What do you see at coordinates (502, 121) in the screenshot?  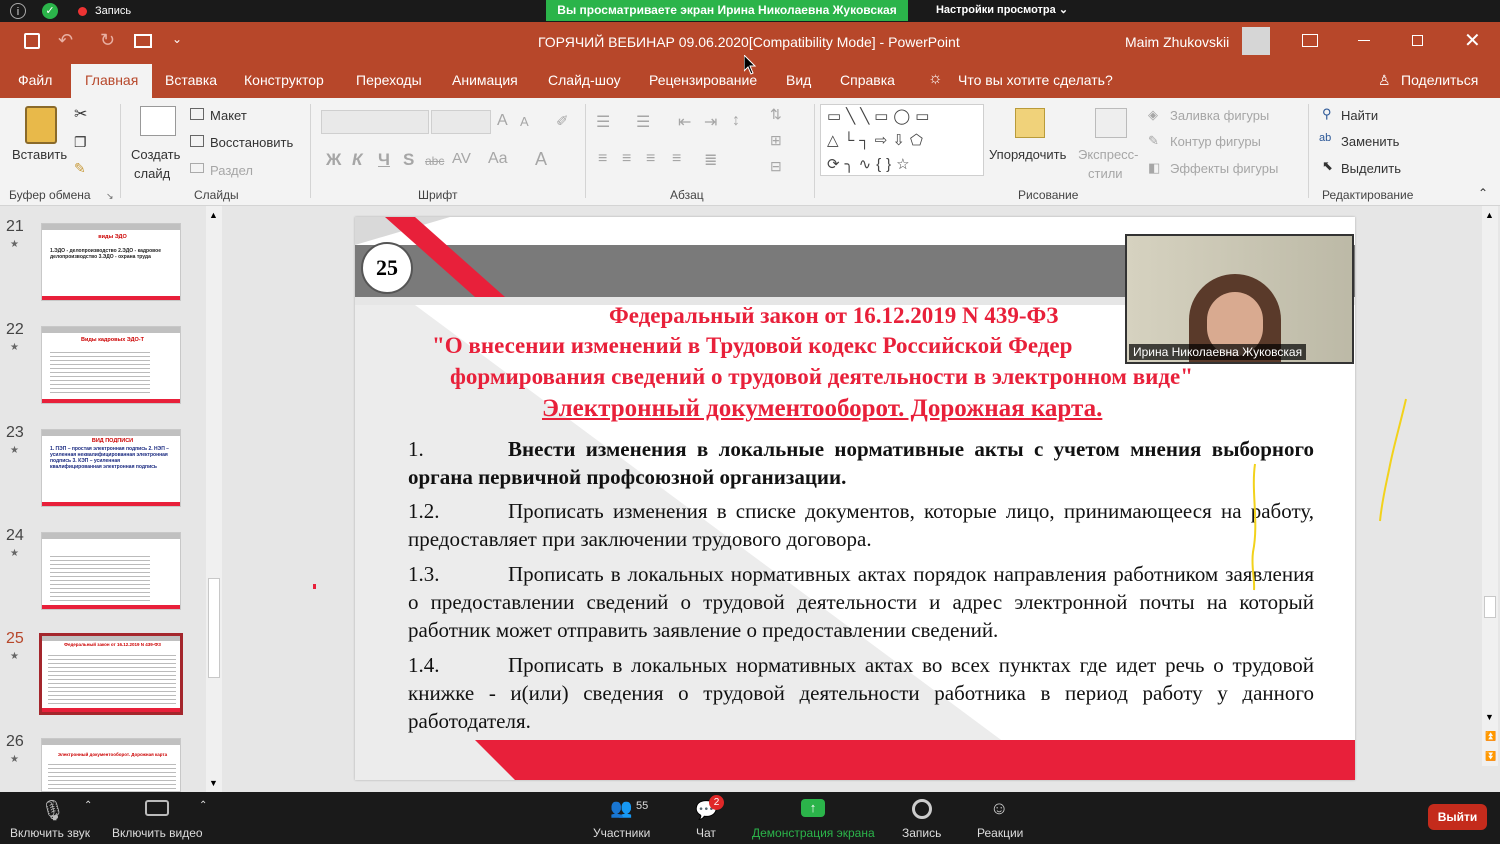 I see `grow-font-icon: A` at bounding box center [502, 121].